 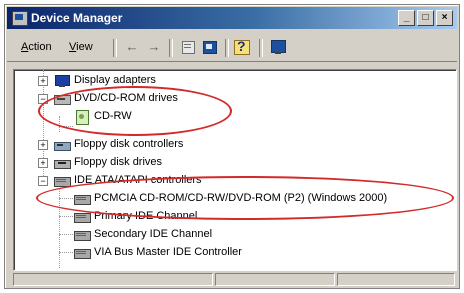 What do you see at coordinates (146, 216) in the screenshot?
I see `tree-item-label: Primary IDE Channel` at bounding box center [146, 216].